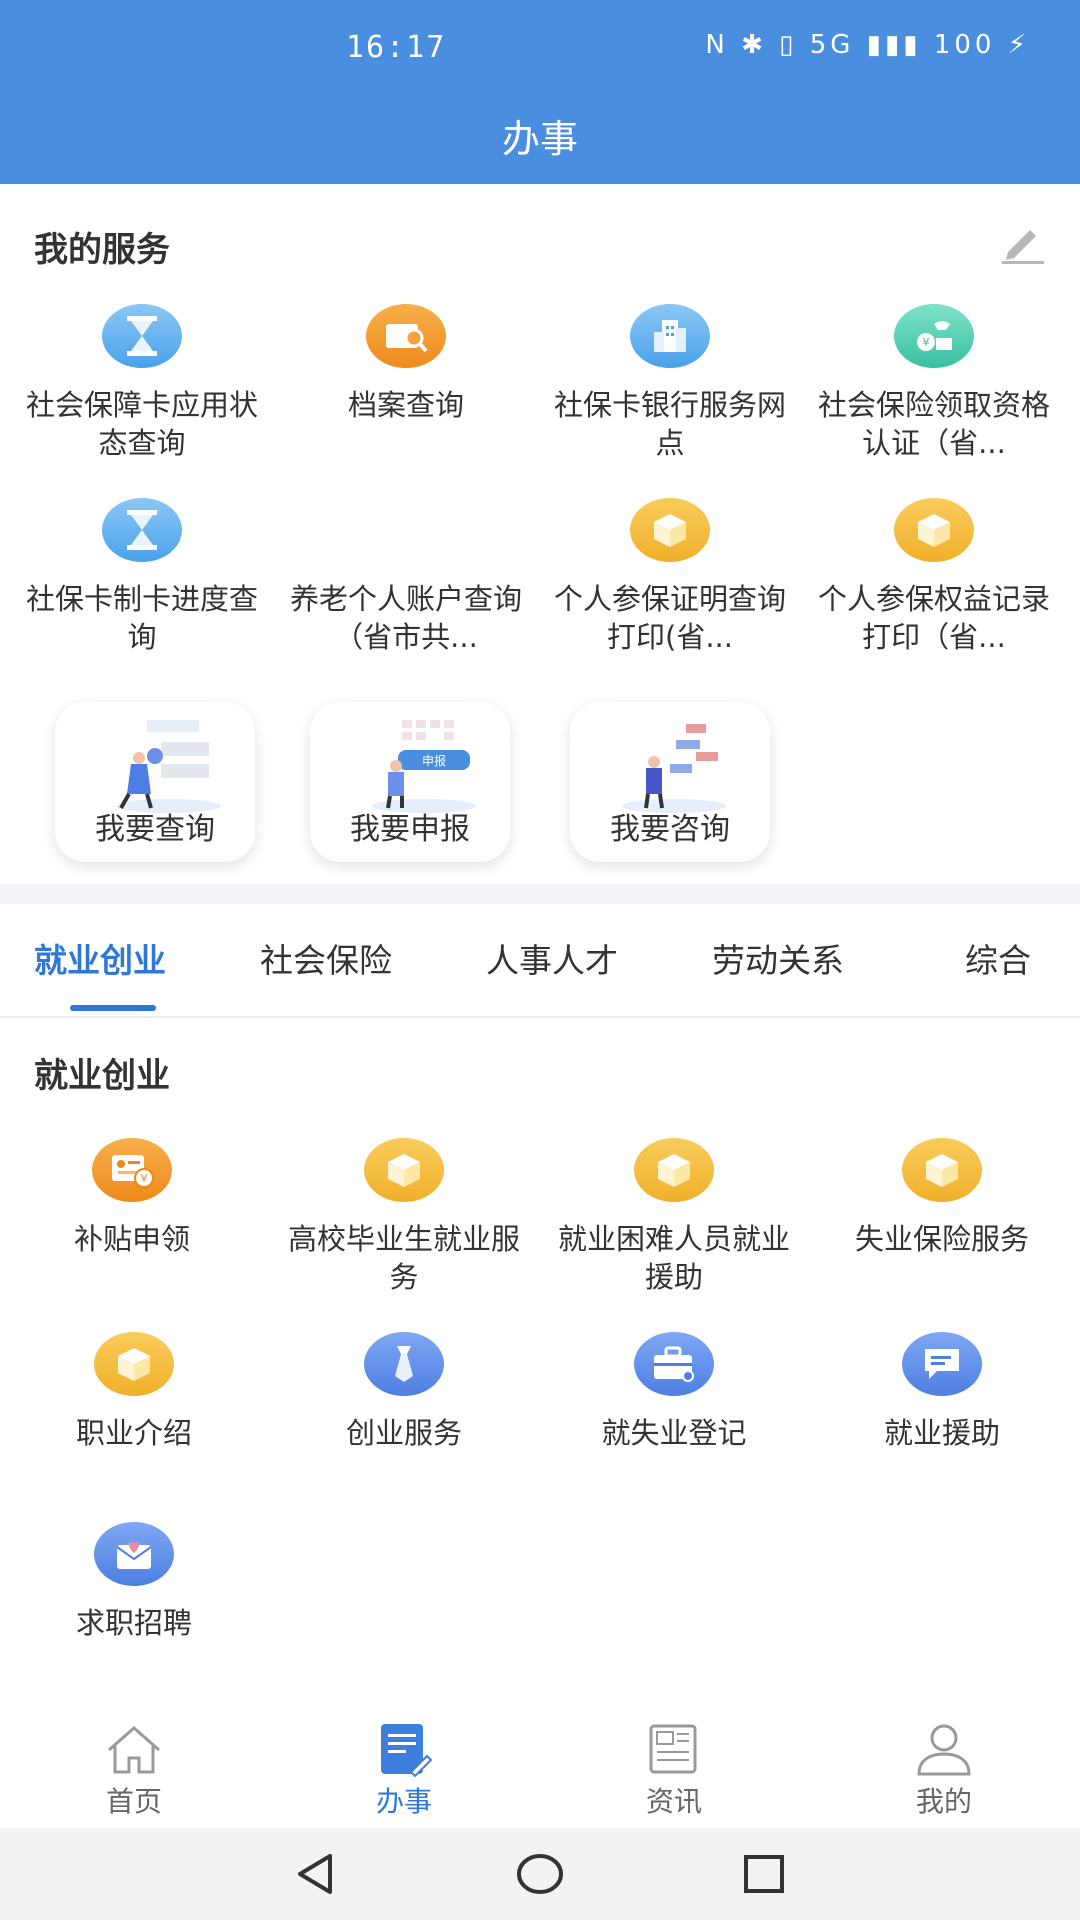  Describe the element at coordinates (669, 424) in the screenshot. I see `service-label: 社保卡银行服务网点` at that location.